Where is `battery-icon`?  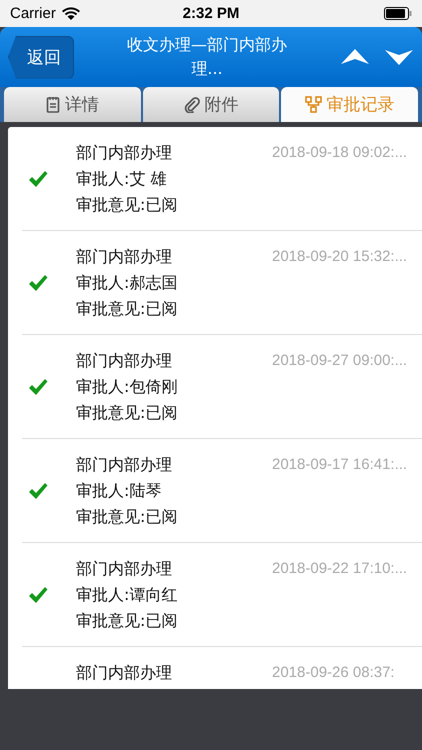
battery-icon is located at coordinates (398, 13).